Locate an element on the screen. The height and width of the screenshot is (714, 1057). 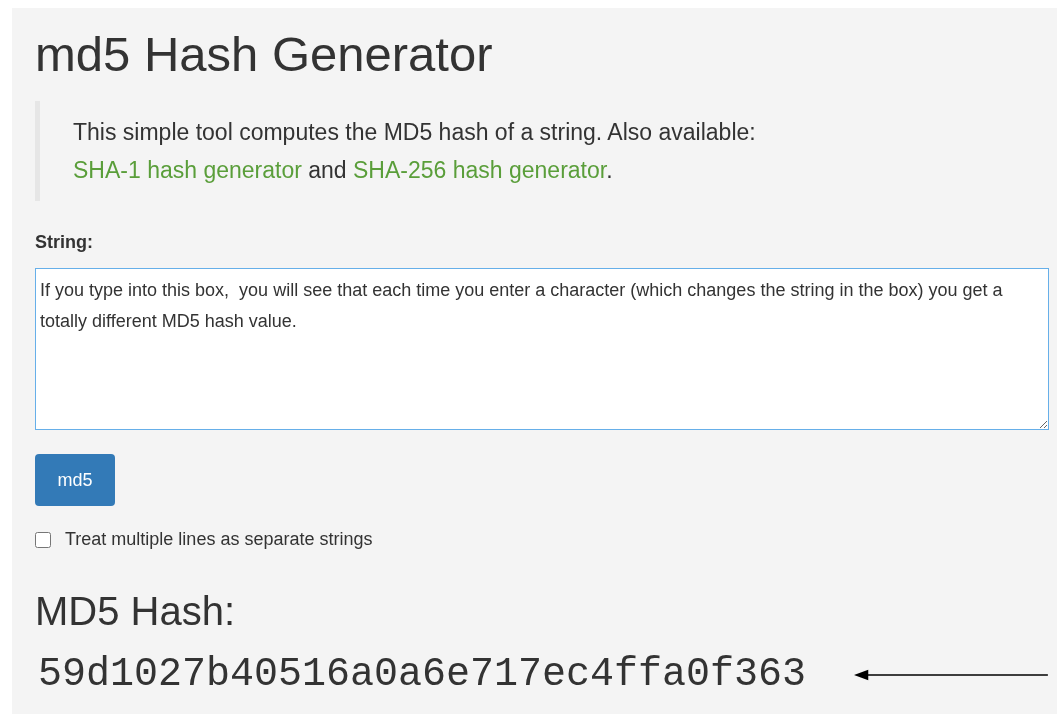
result-heading: MD5 Hash: is located at coordinates (135, 611).